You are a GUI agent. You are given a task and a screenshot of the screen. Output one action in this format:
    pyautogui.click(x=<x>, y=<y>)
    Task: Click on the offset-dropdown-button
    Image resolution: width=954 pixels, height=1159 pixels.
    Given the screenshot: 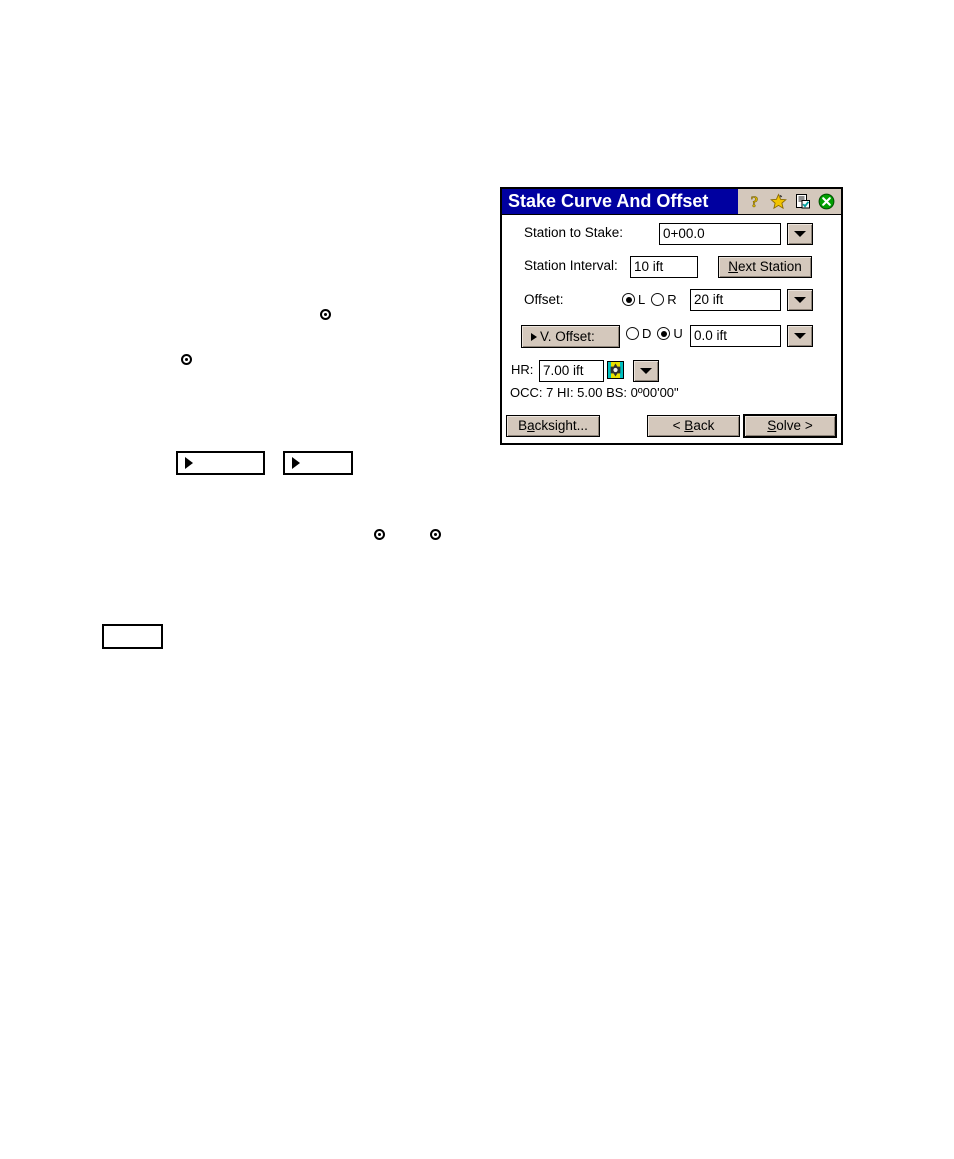 What is the action you would take?
    pyautogui.click(x=800, y=300)
    